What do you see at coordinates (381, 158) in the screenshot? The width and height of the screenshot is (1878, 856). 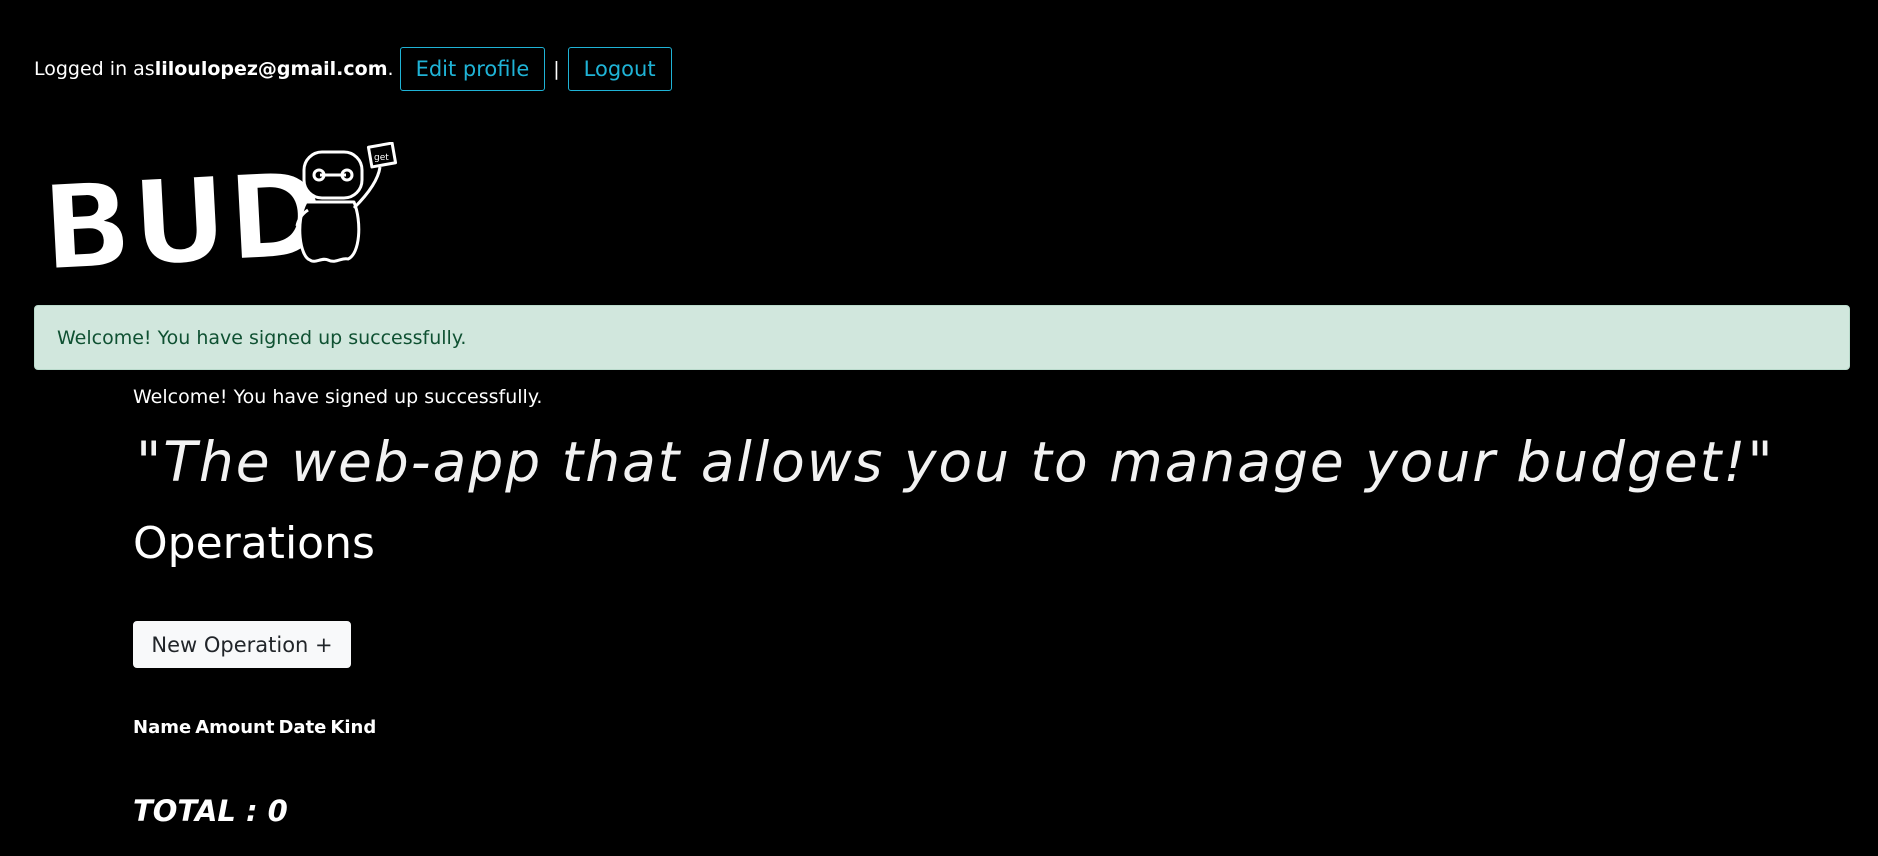 I see `logo-badge-text: get` at bounding box center [381, 158].